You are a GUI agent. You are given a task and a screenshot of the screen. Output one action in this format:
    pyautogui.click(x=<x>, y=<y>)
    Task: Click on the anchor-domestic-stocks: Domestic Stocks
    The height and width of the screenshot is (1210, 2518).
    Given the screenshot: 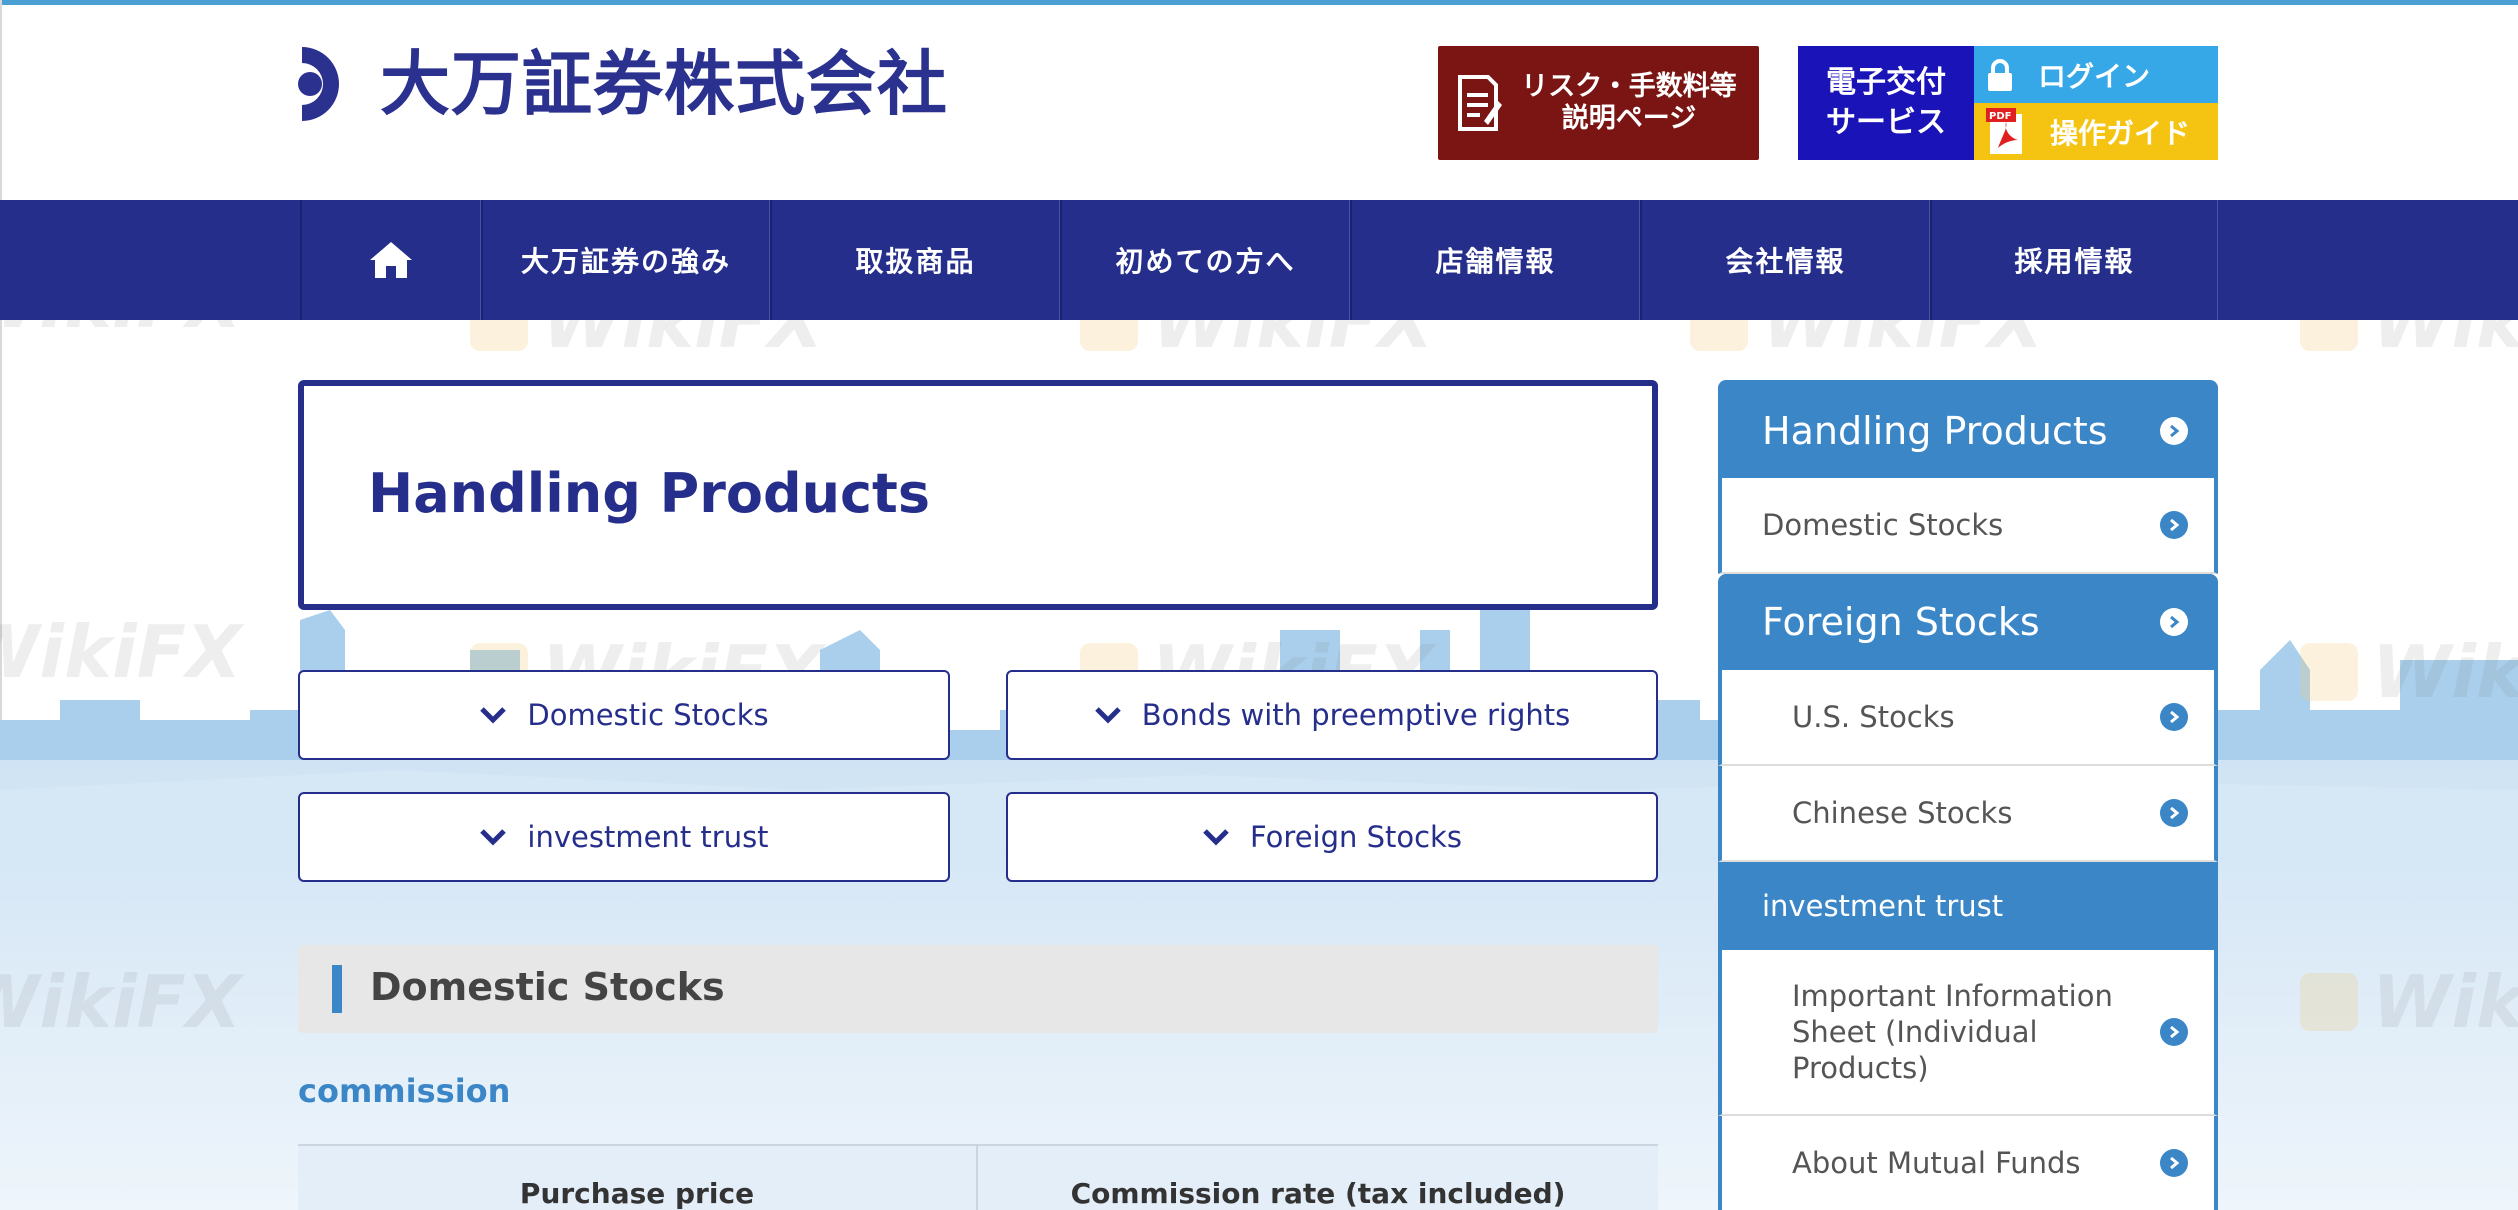 What is the action you would take?
    pyautogui.click(x=624, y=715)
    